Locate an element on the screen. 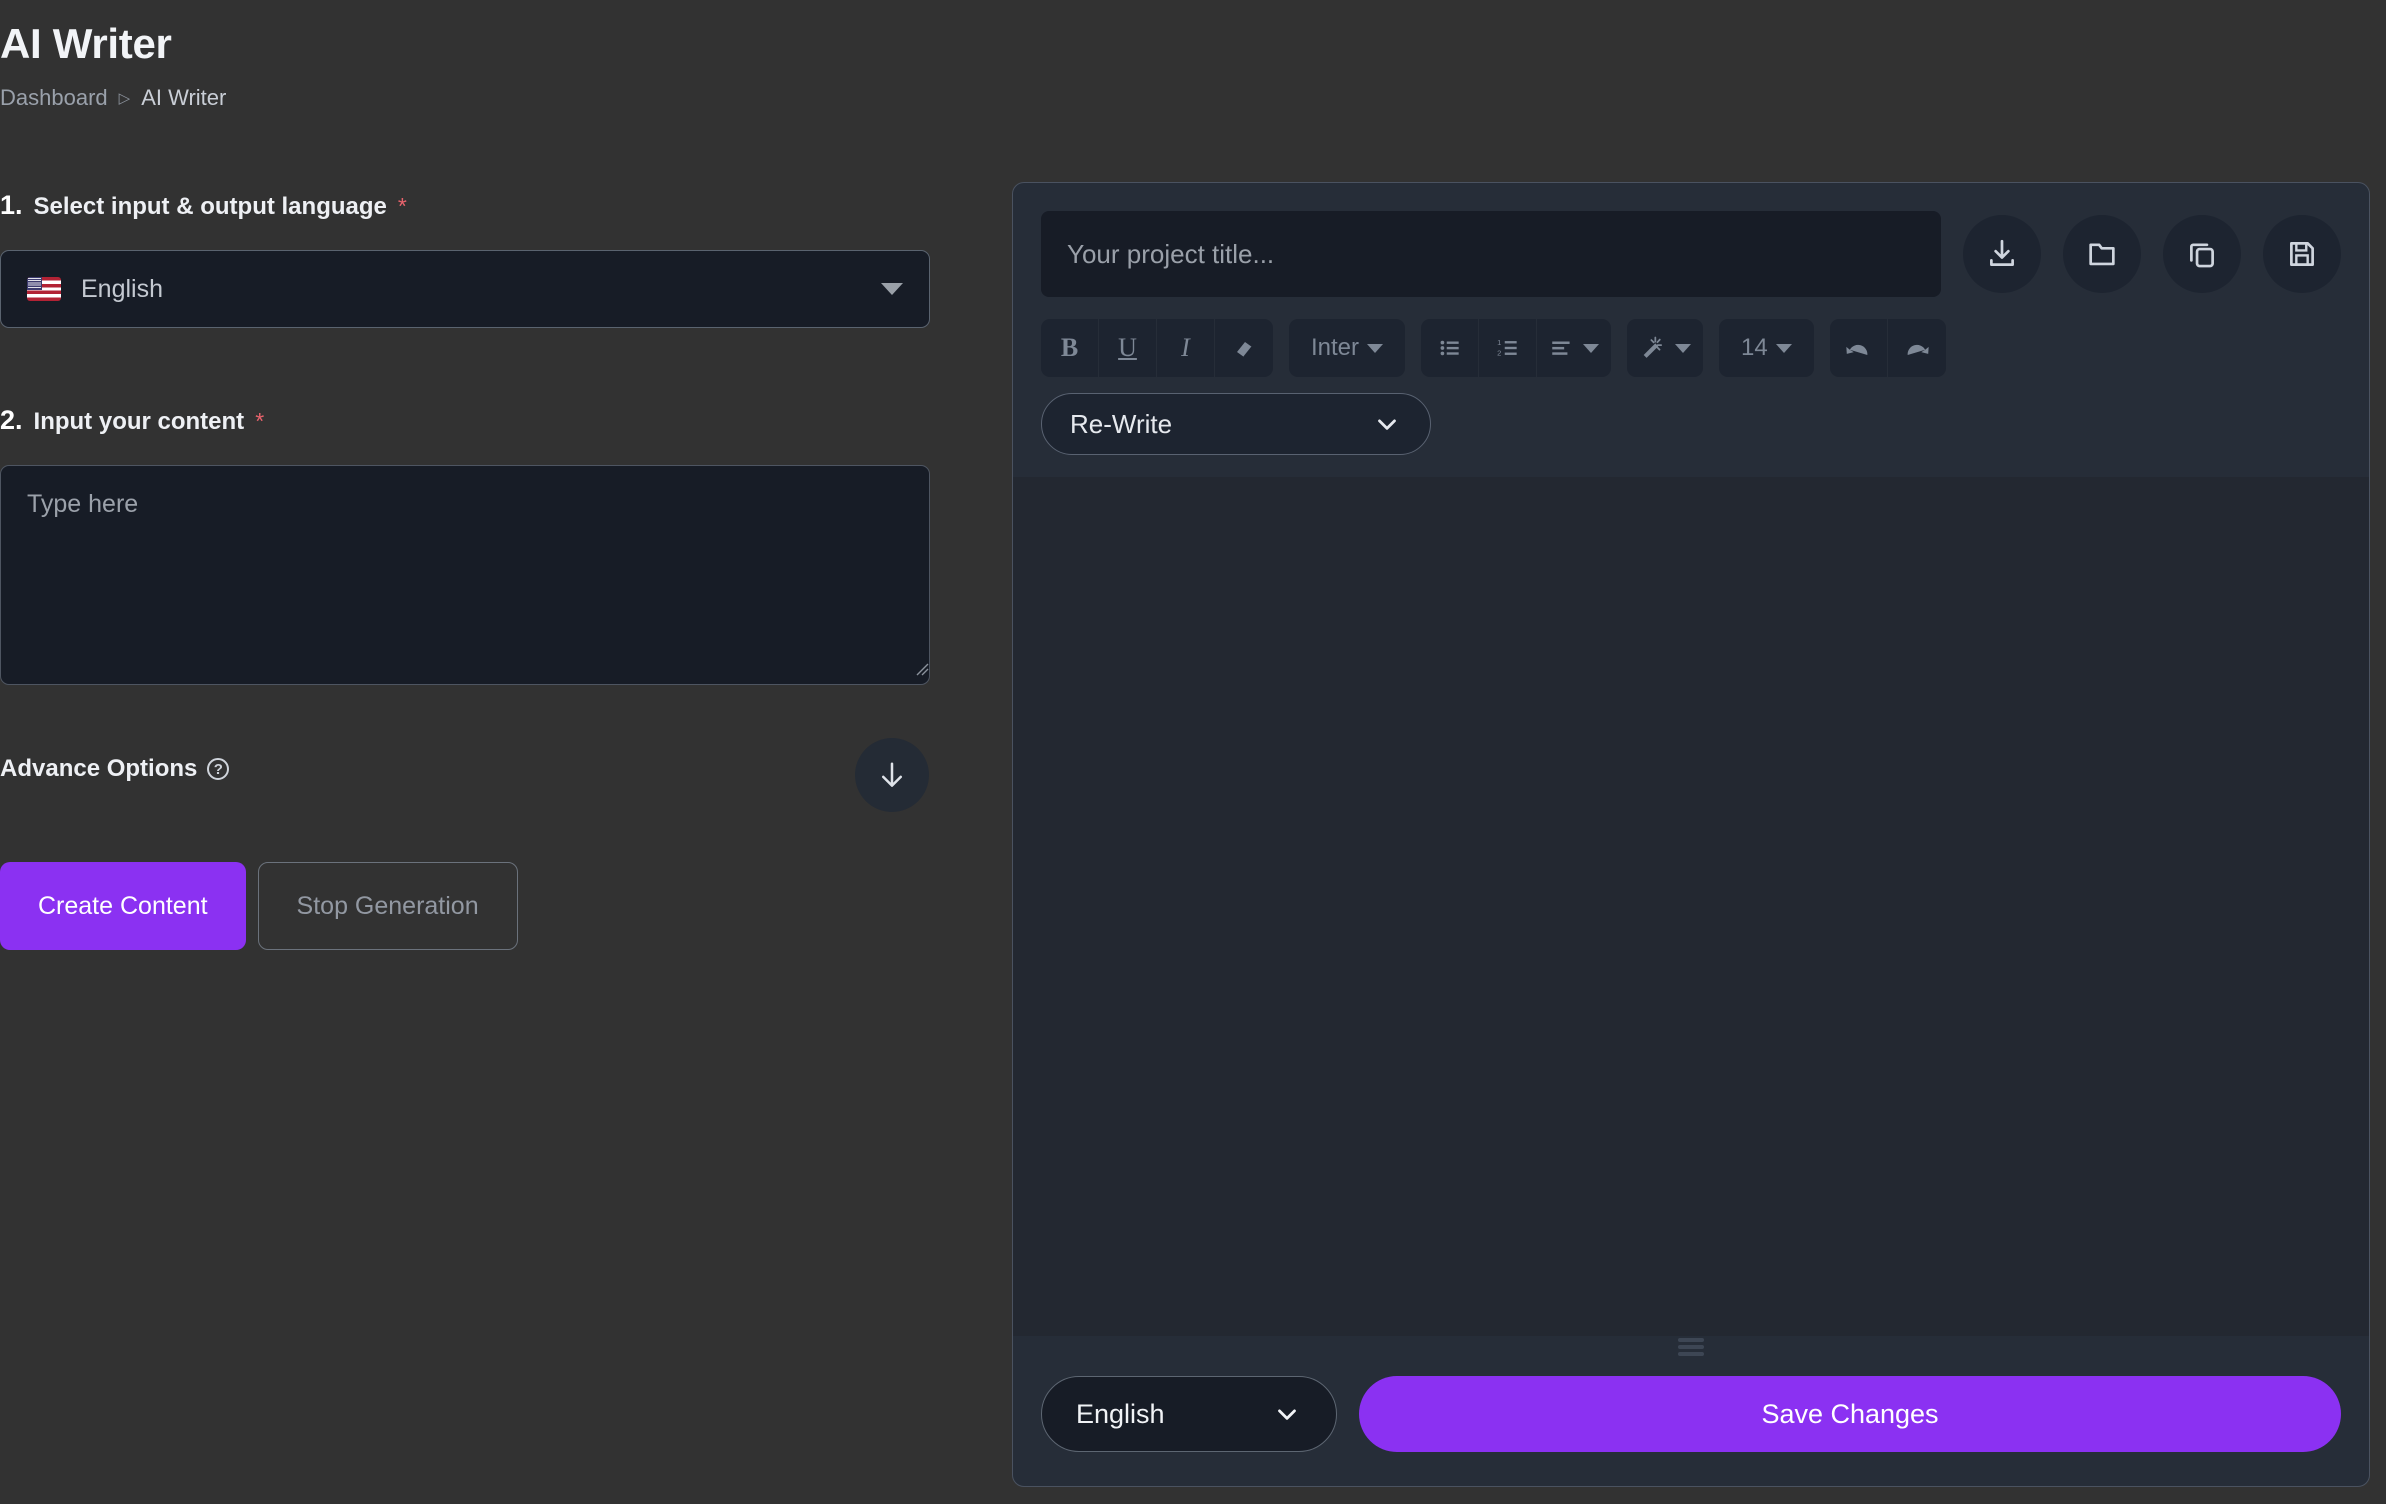 Image resolution: width=2386 pixels, height=1504 pixels. toolbar-group-text-color is located at coordinates (1665, 348).